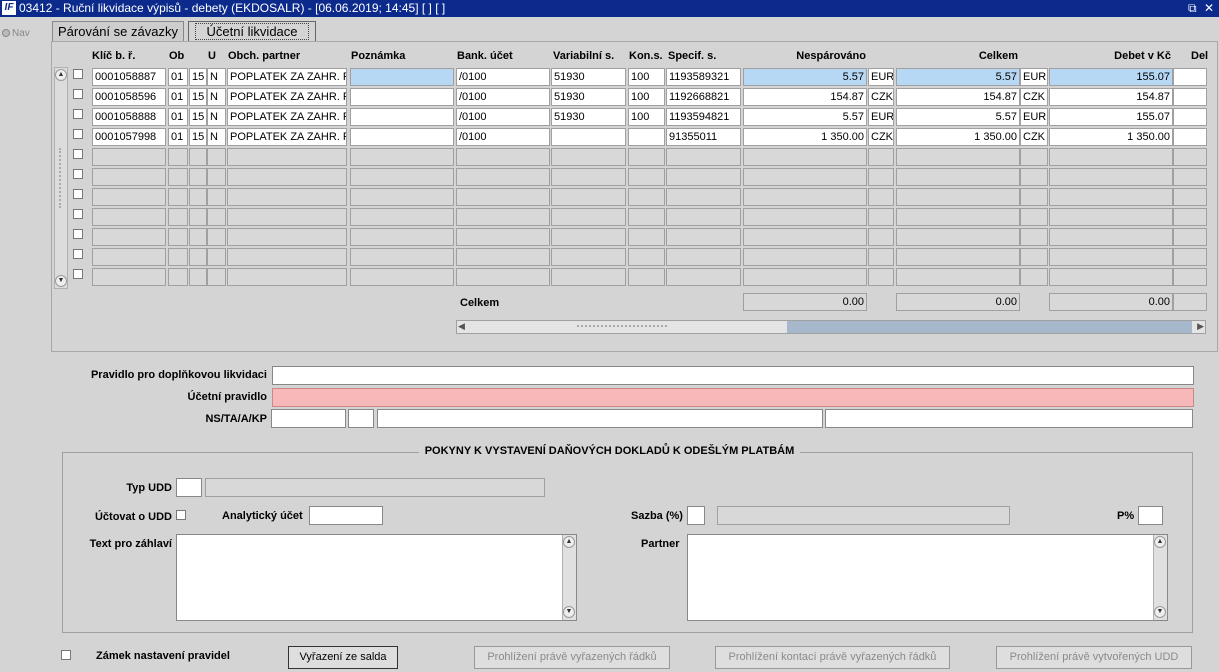 The image size is (1219, 672). What do you see at coordinates (376, 577) in the screenshot?
I see `text-zahlavi-textarea: ▲ ▼` at bounding box center [376, 577].